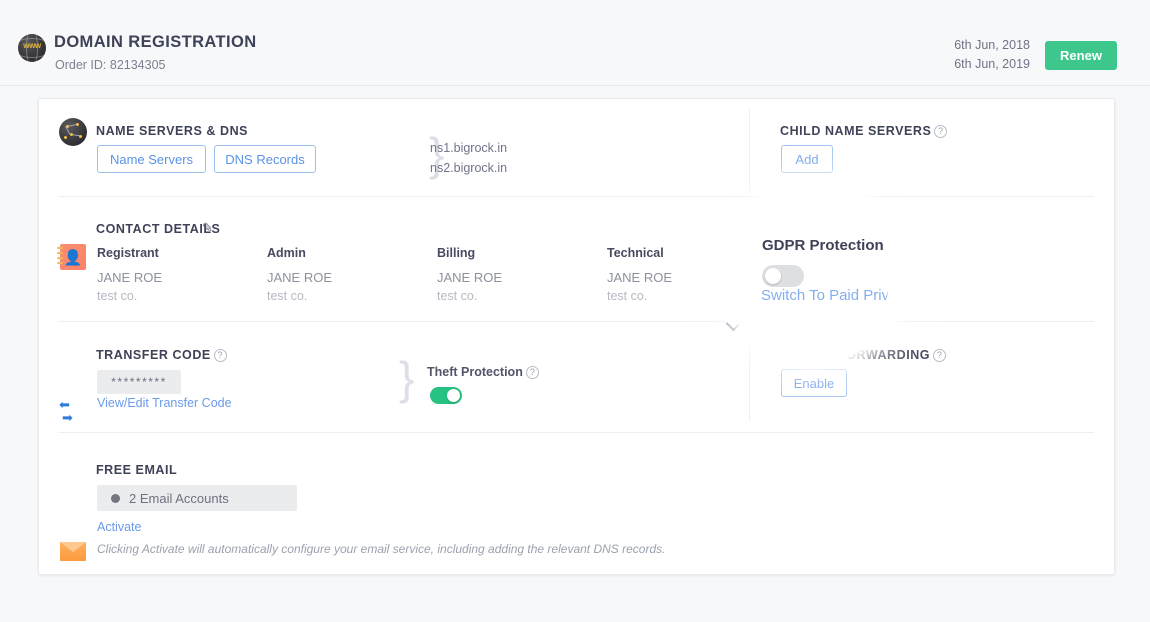  I want to click on name-servers-title: NAME SERVERS & DNS, so click(172, 131).